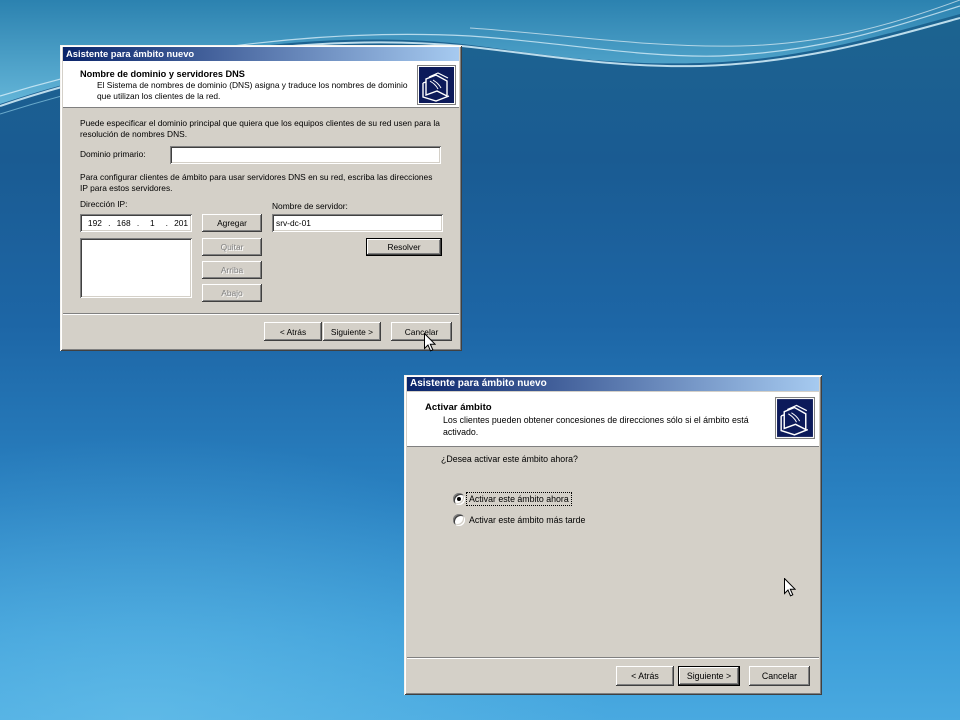  What do you see at coordinates (104, 204) in the screenshot?
I see `ip-address-label: Dirección IP:` at bounding box center [104, 204].